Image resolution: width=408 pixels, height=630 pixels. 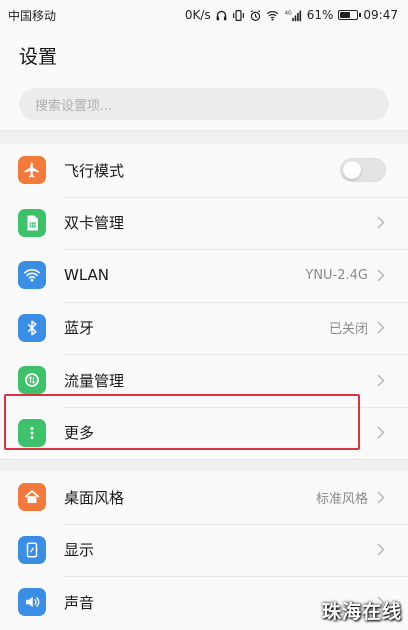 I want to click on battery-percent: 61%, so click(x=320, y=15).